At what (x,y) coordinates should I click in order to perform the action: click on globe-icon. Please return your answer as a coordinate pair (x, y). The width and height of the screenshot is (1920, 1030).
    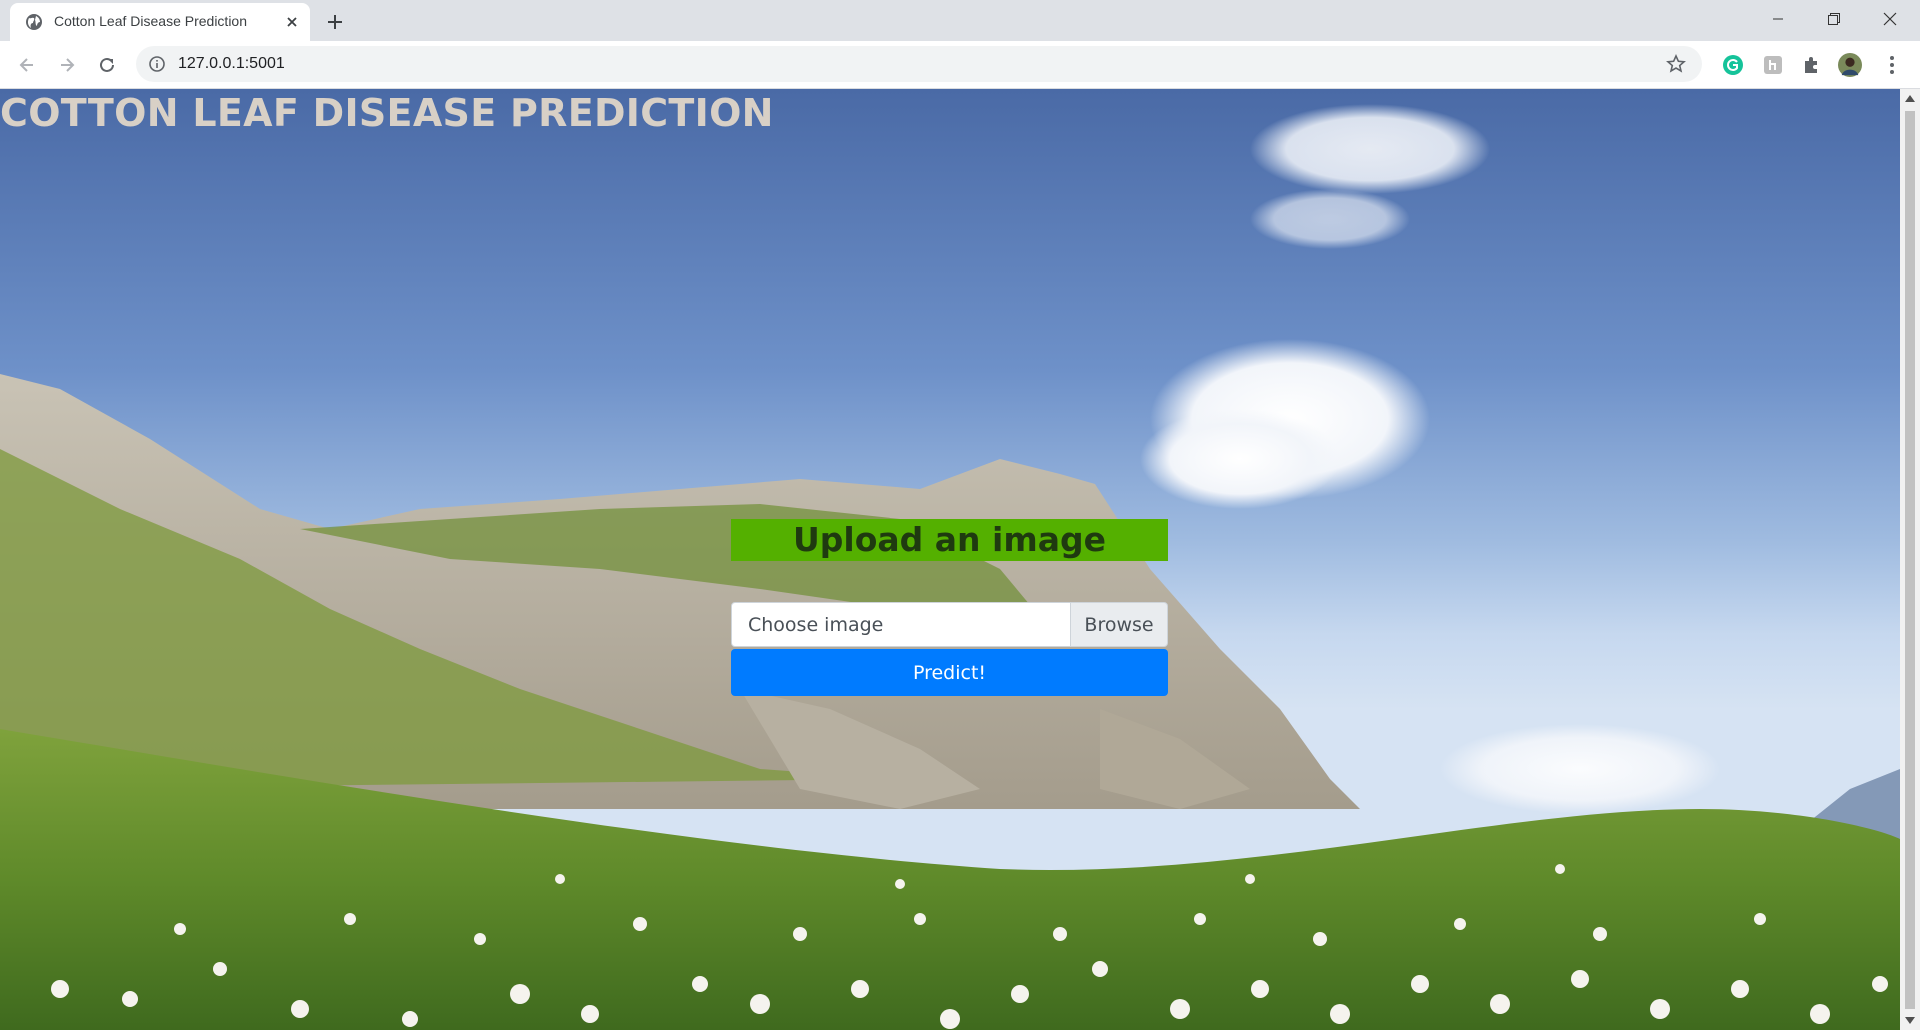
    Looking at the image, I should click on (34, 22).